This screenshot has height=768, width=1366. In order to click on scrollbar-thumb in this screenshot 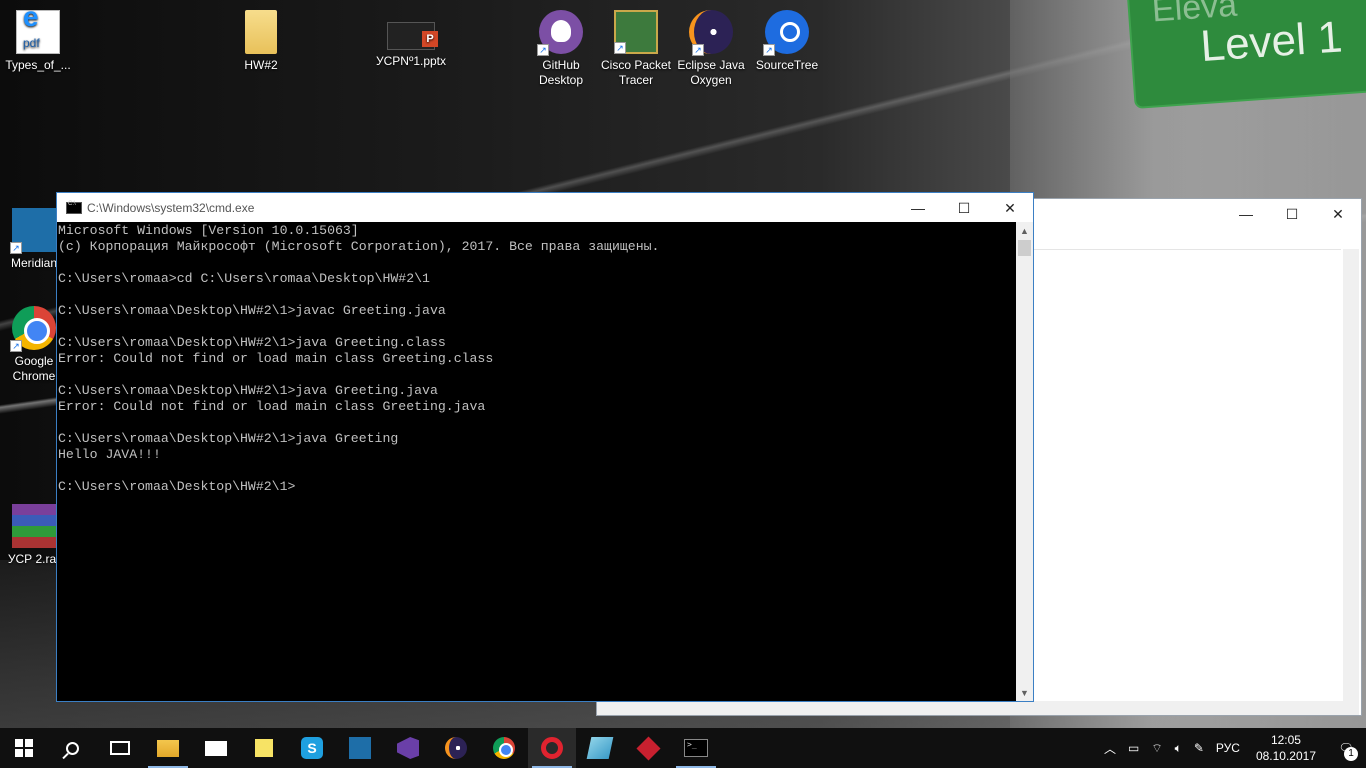, I will do `click(1024, 248)`.